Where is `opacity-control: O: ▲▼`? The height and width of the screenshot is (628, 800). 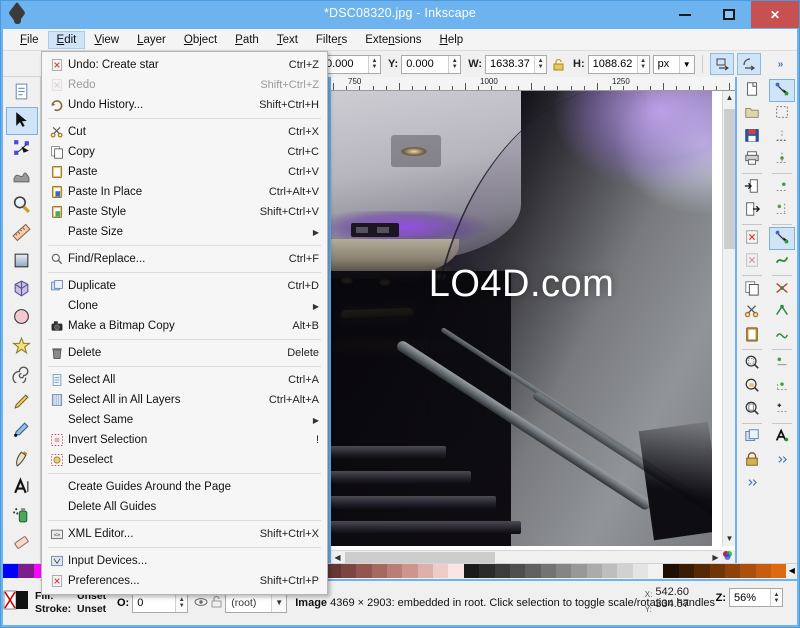 opacity-control: O: ▲▼ is located at coordinates (153, 603).